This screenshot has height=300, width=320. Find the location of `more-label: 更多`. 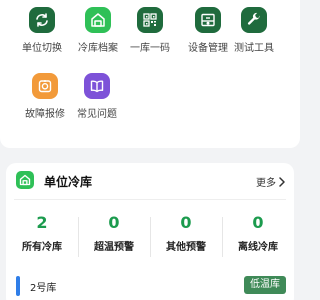

more-label: 更多 is located at coordinates (266, 183).